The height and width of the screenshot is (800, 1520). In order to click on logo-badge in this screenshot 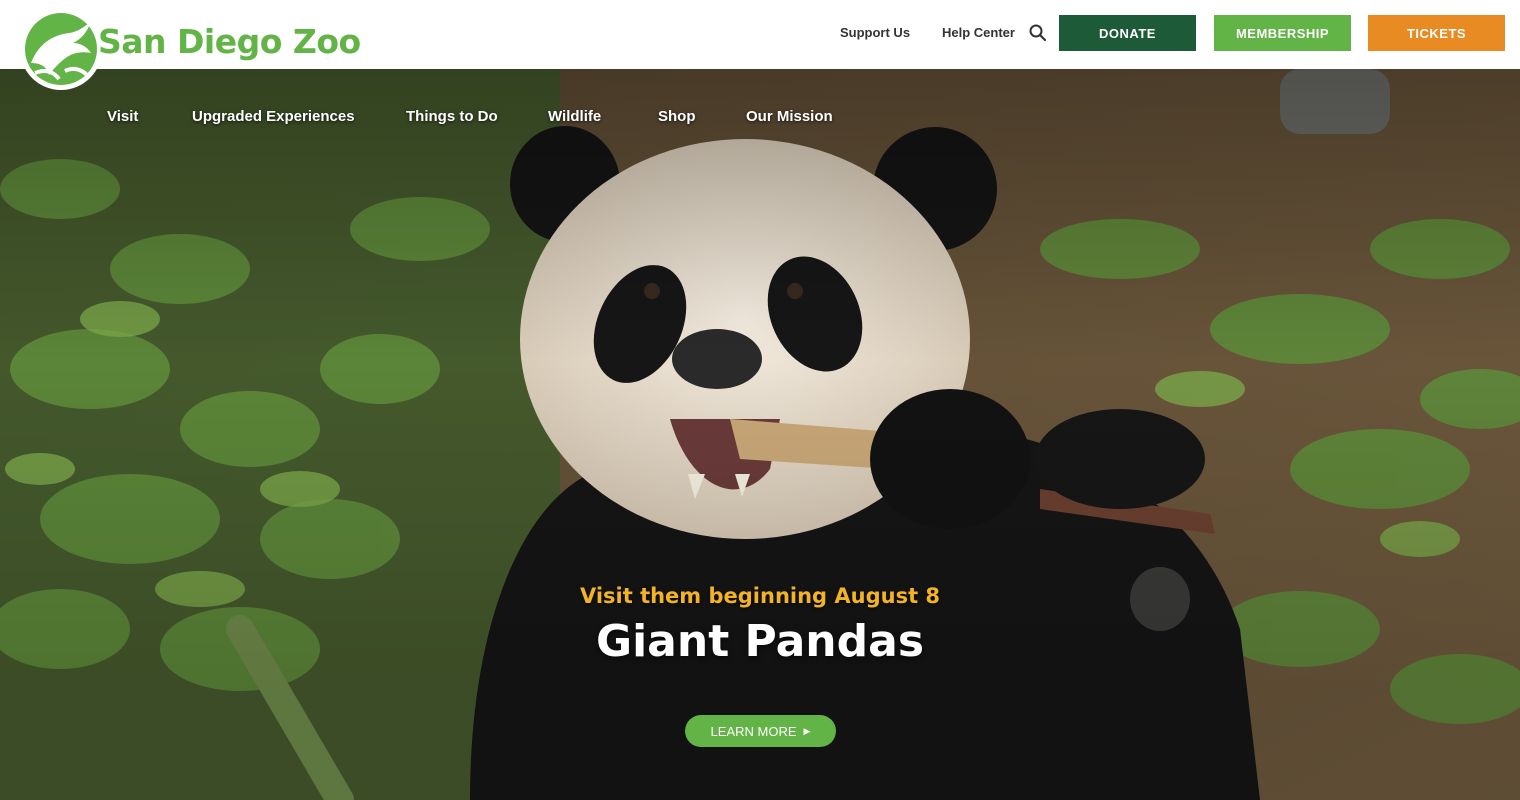, I will do `click(61, 49)`.